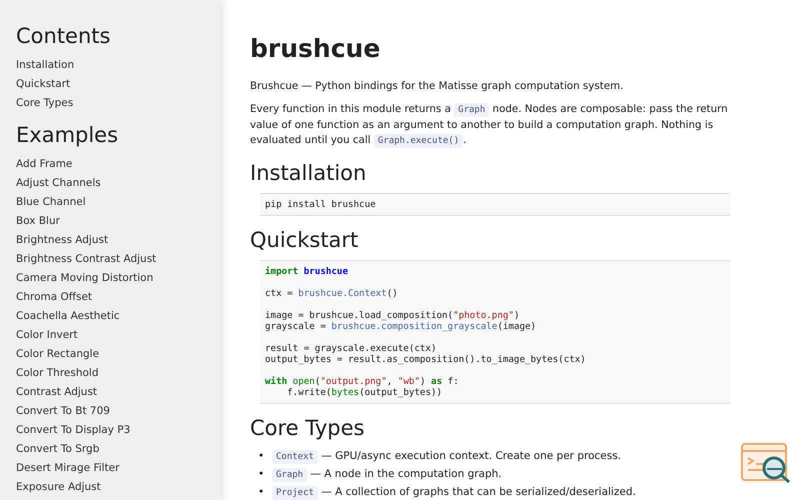  I want to click on sidebar-link: Exposure Adjust, so click(58, 487).